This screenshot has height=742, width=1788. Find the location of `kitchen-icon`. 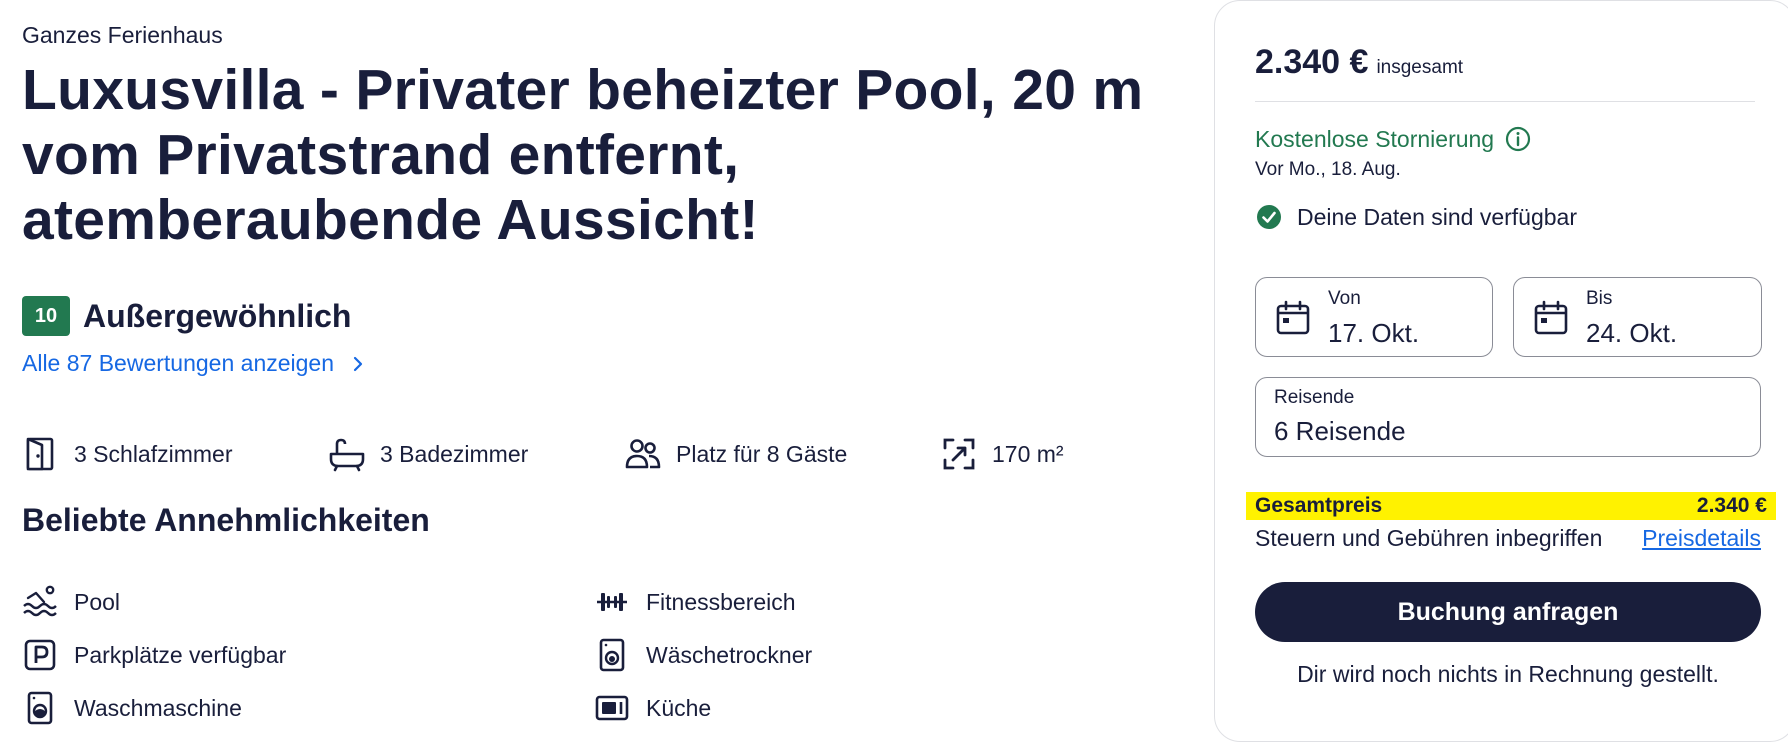

kitchen-icon is located at coordinates (612, 708).